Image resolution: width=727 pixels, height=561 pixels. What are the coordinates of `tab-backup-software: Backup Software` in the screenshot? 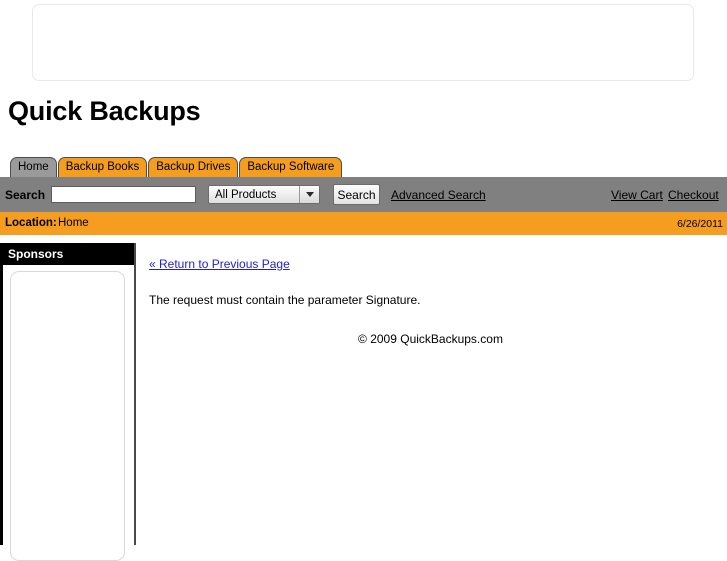 It's located at (291, 167).